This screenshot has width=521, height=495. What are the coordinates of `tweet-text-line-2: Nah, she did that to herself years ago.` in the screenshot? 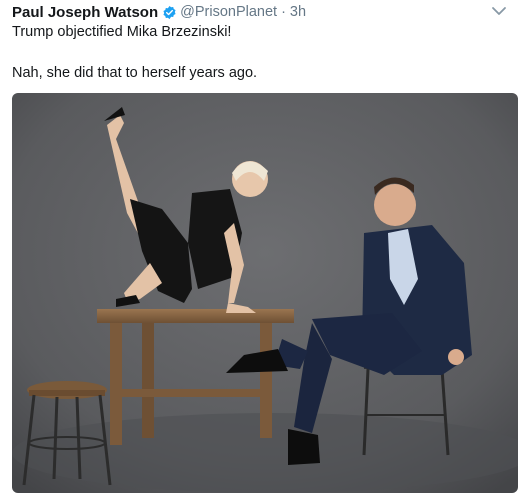 It's located at (135, 73).